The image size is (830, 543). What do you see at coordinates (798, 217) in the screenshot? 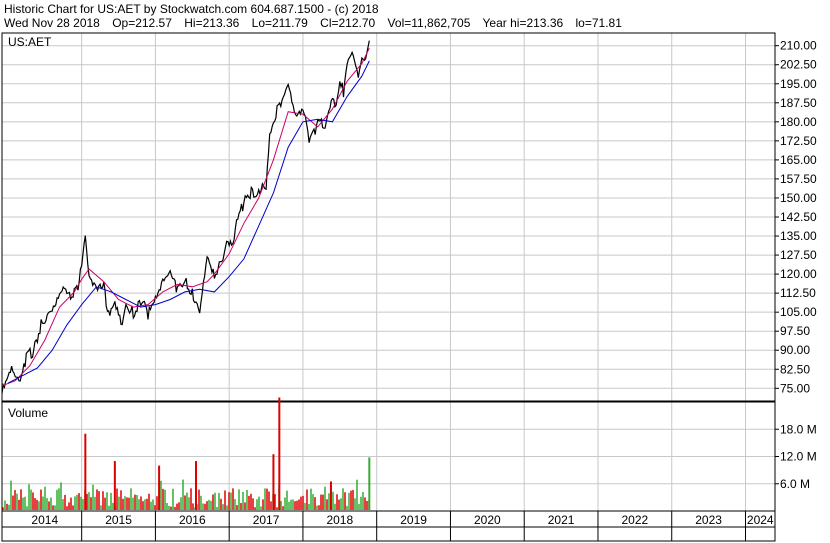
I see `price-tick-label: 142.50` at bounding box center [798, 217].